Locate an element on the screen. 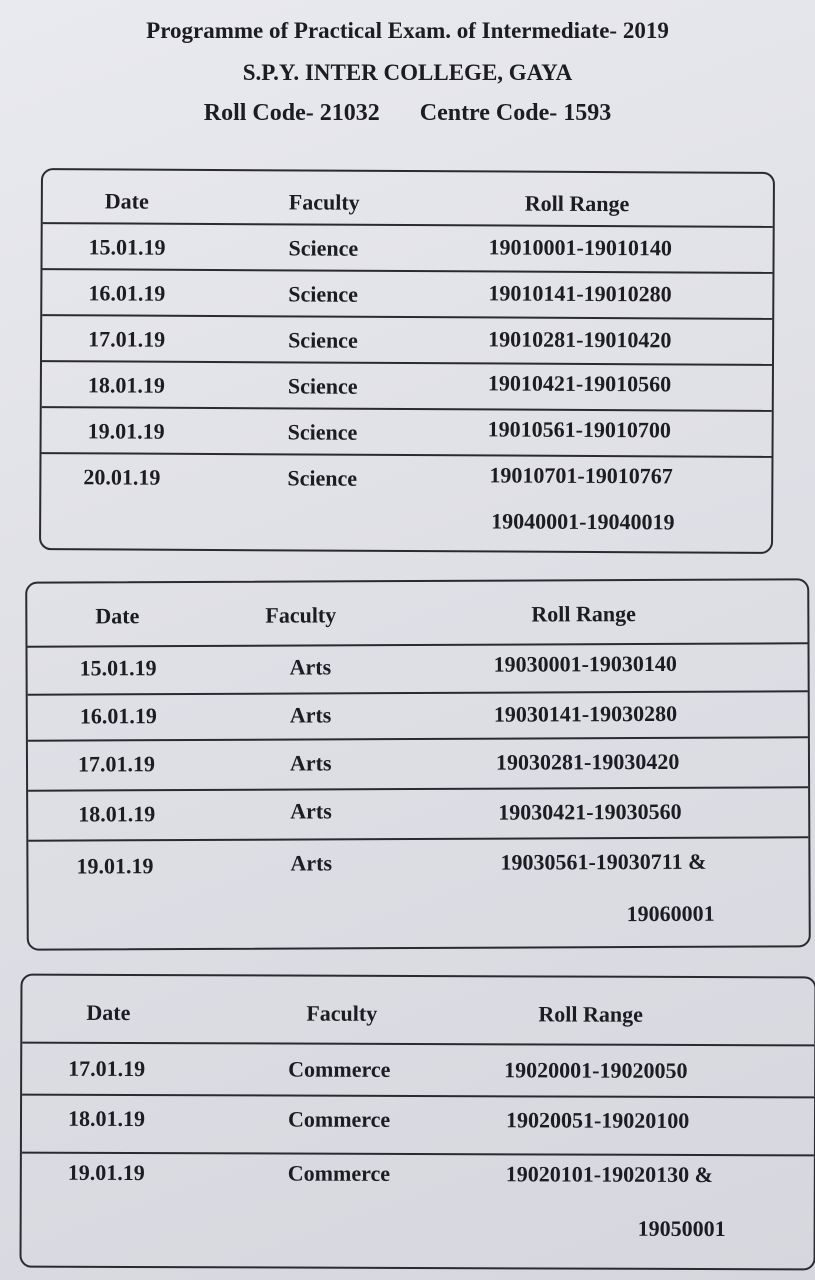  roll-code: Roll Code- 21032 is located at coordinates (291, 113).